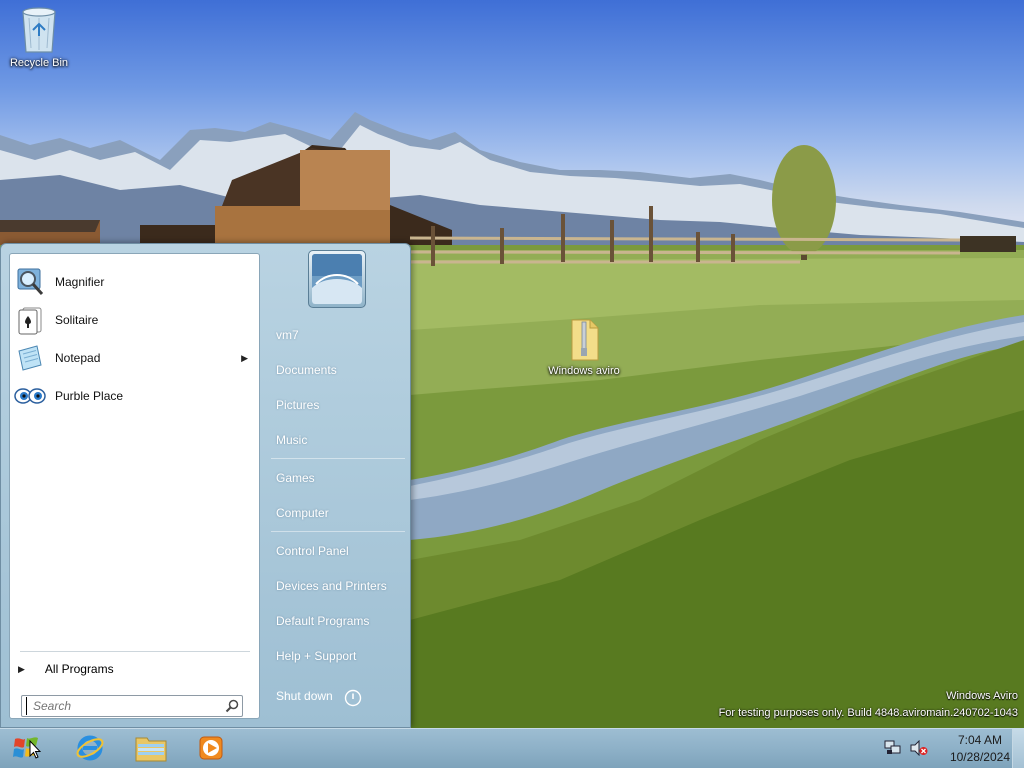 The height and width of the screenshot is (768, 1024). Describe the element at coordinates (35, 751) in the screenshot. I see `mouse-cursor-icon` at that location.